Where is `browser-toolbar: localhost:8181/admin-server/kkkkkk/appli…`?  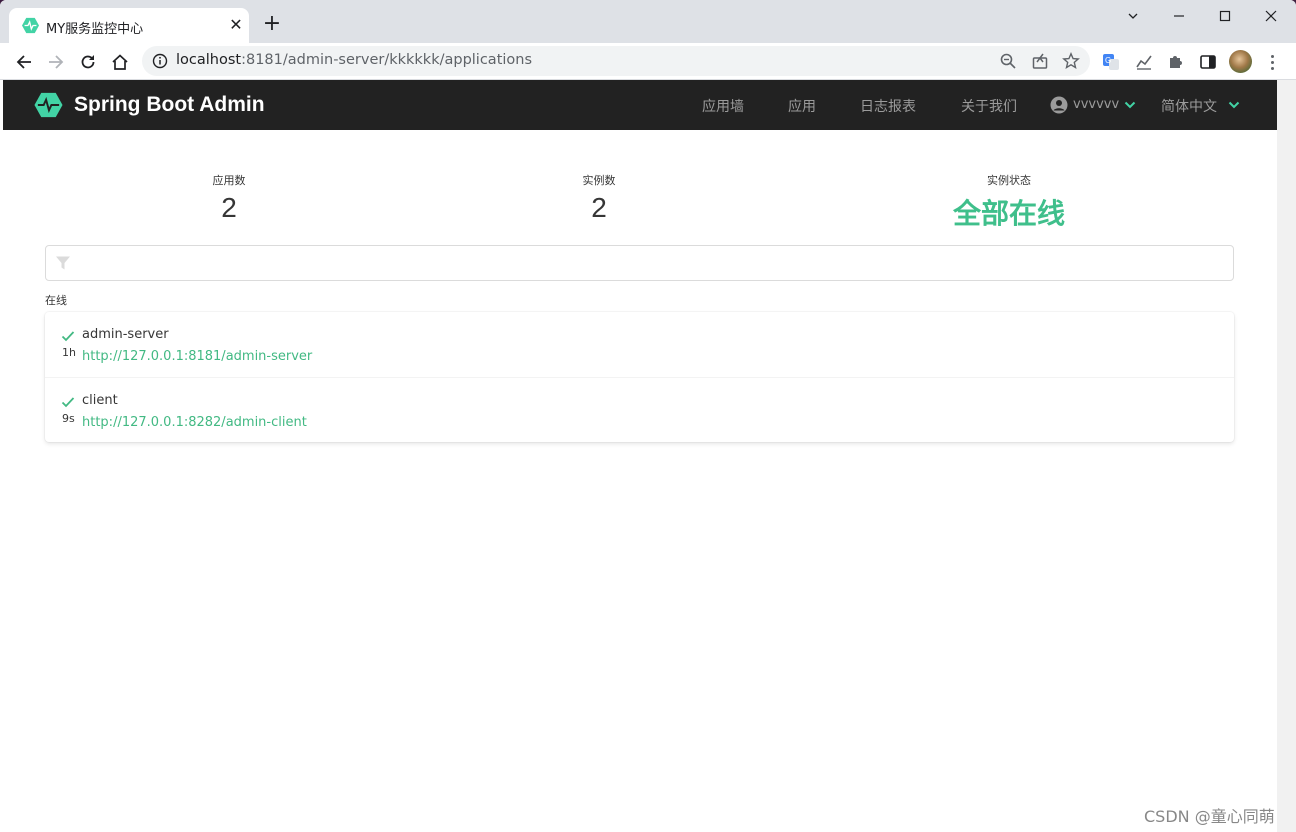
browser-toolbar: localhost:8181/admin-server/kkkkkk/appli… is located at coordinates (648, 61).